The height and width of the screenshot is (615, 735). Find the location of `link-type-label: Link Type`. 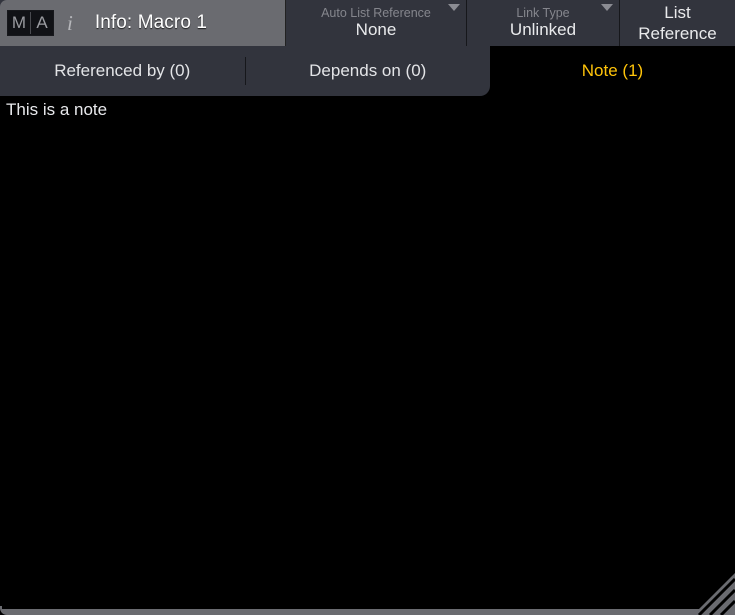

link-type-label: Link Type is located at coordinates (543, 12).